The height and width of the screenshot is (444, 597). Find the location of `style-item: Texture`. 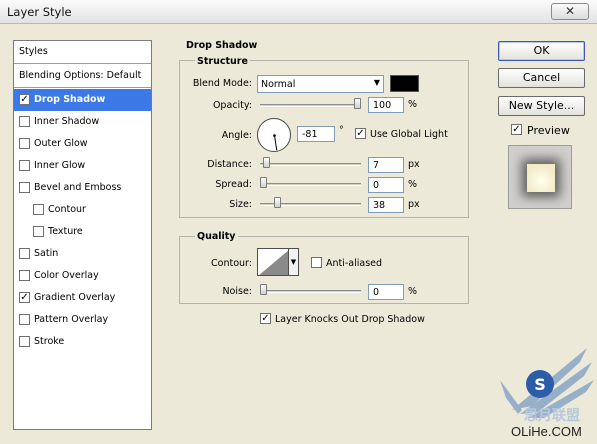

style-item: Texture is located at coordinates (82, 232).